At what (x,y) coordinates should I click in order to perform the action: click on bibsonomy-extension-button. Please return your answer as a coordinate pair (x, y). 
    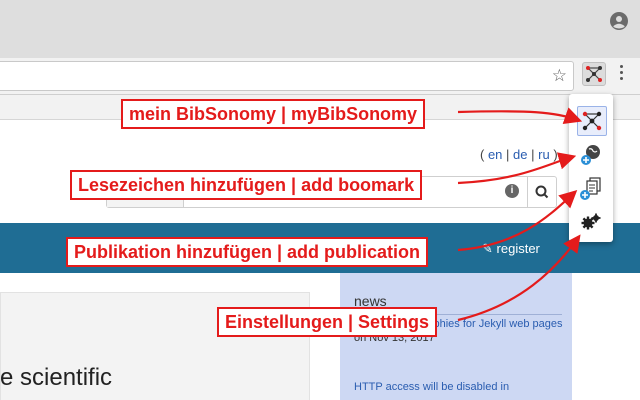
    Looking at the image, I should click on (594, 74).